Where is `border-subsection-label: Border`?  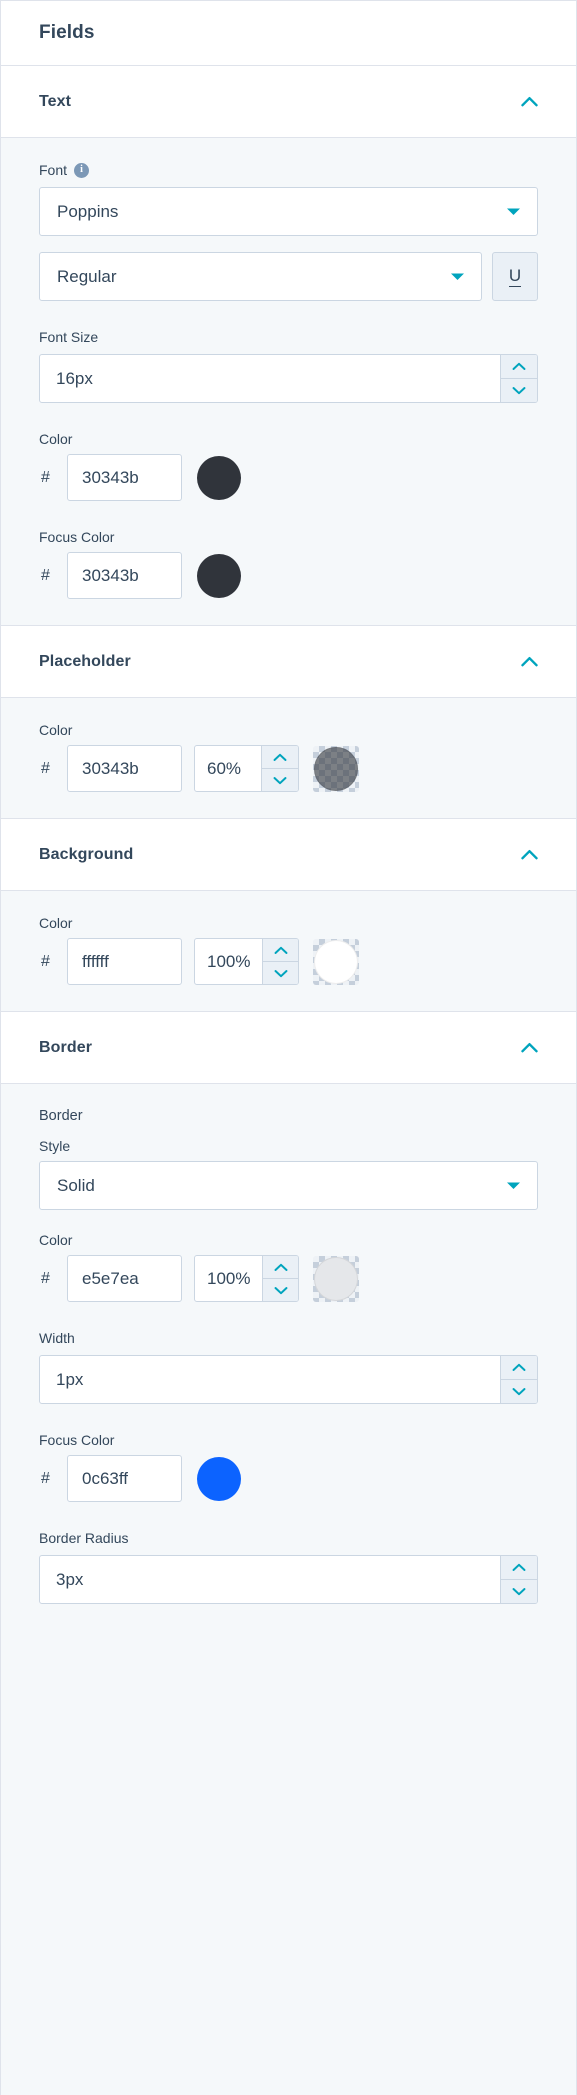
border-subsection-label: Border is located at coordinates (61, 1116).